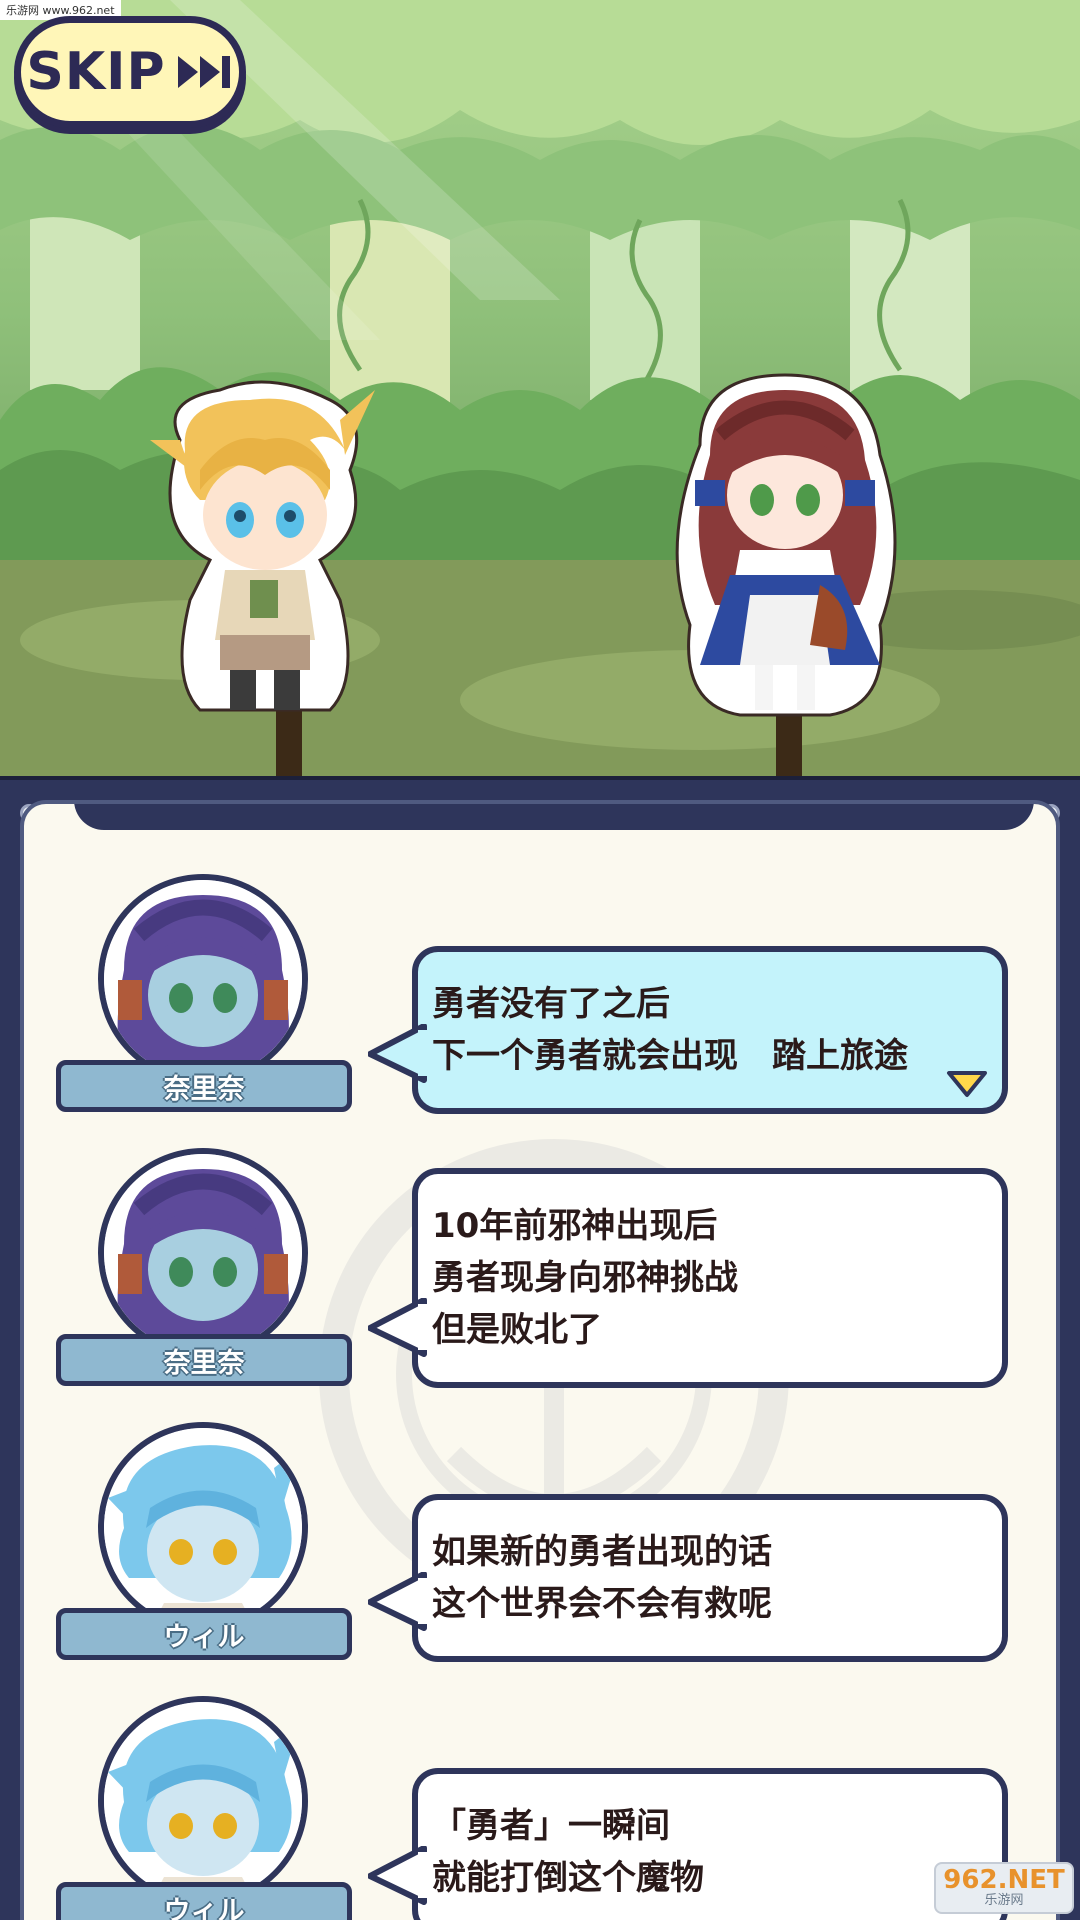  What do you see at coordinates (554, 817) in the screenshot?
I see `panel-top-tab` at bounding box center [554, 817].